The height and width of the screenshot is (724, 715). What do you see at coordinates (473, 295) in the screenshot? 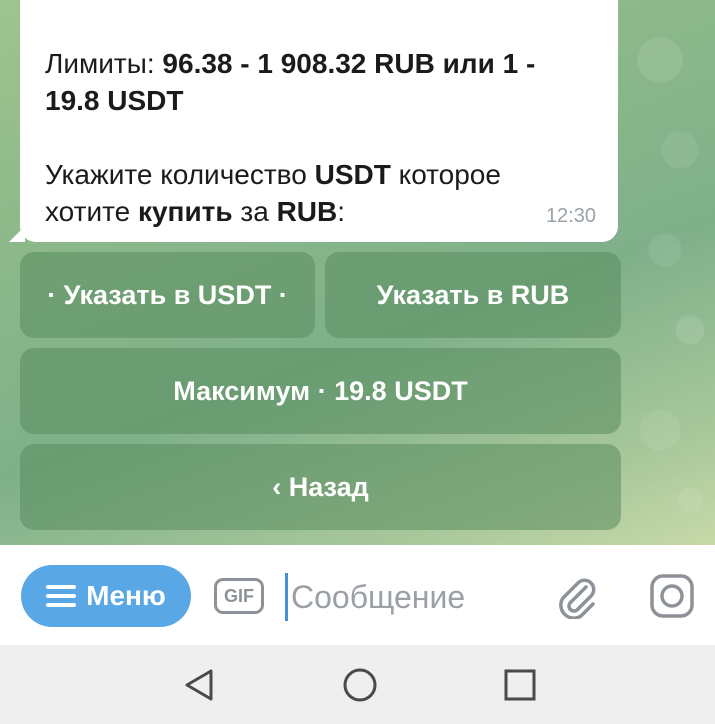
I see `specify-rub-button: Указать в RUB` at bounding box center [473, 295].